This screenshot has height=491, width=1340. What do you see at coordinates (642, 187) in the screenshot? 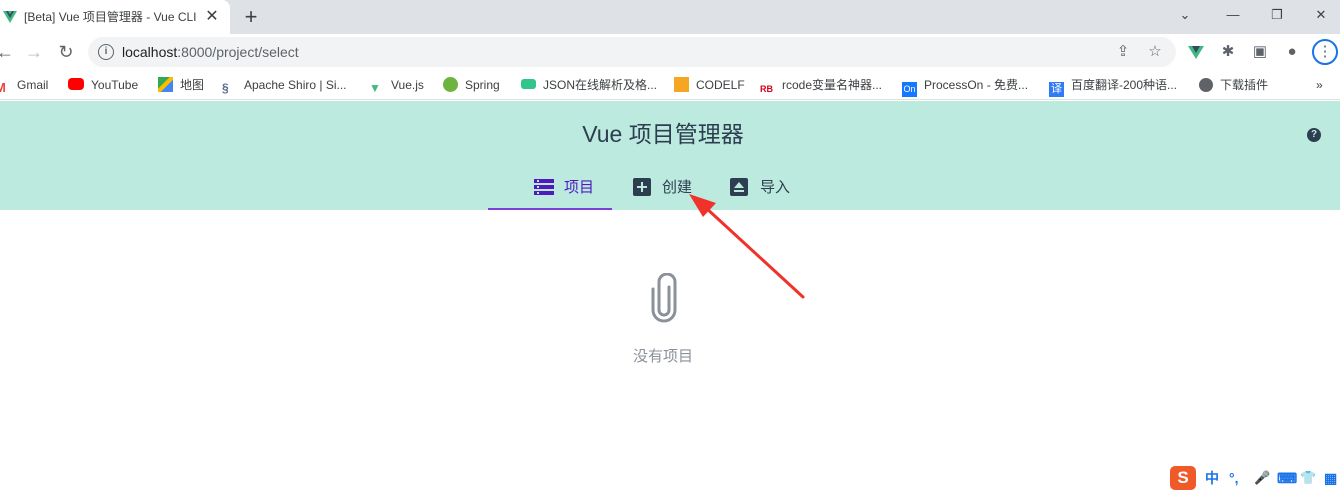
I see `plus-square-icon` at bounding box center [642, 187].